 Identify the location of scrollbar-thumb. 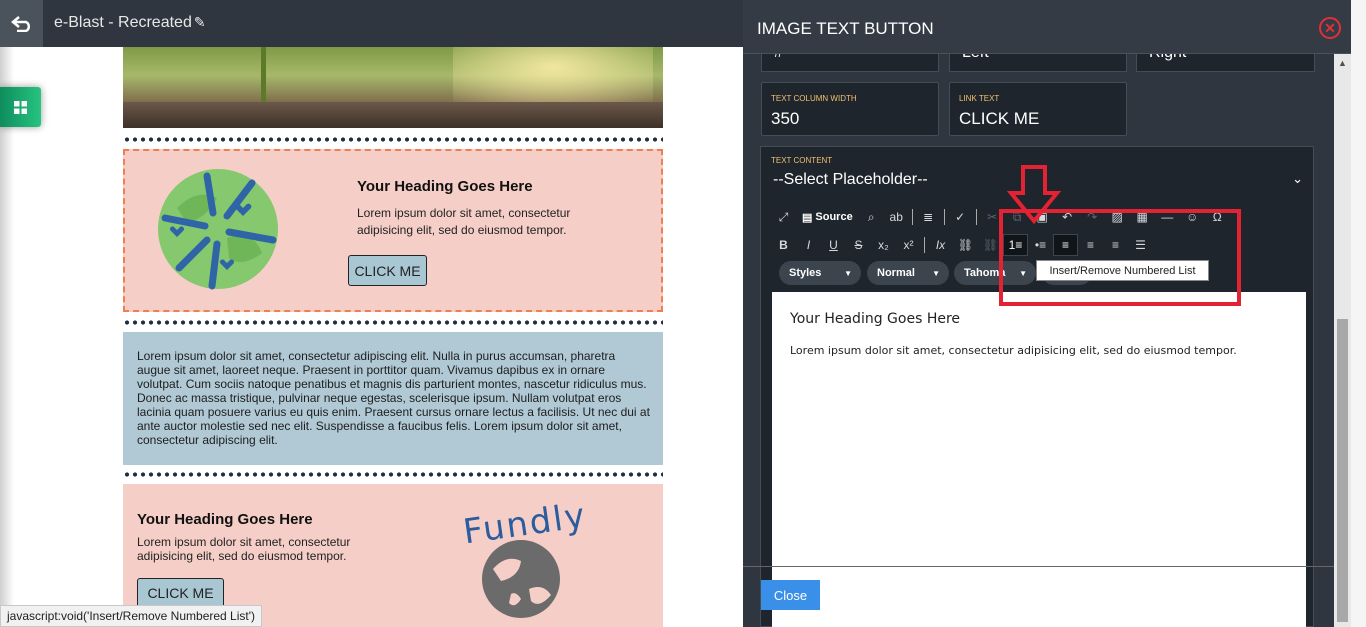
(1342, 470).